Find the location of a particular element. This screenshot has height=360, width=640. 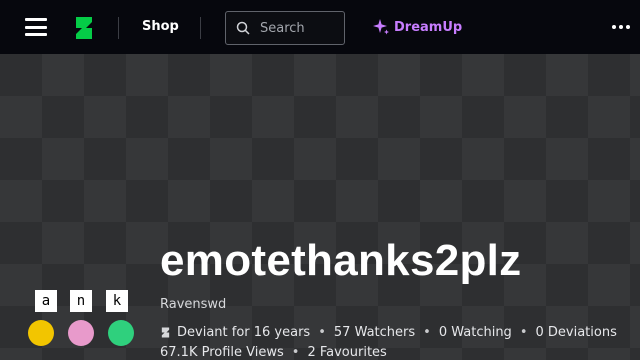

pink-smiley-icon is located at coordinates (81, 333).